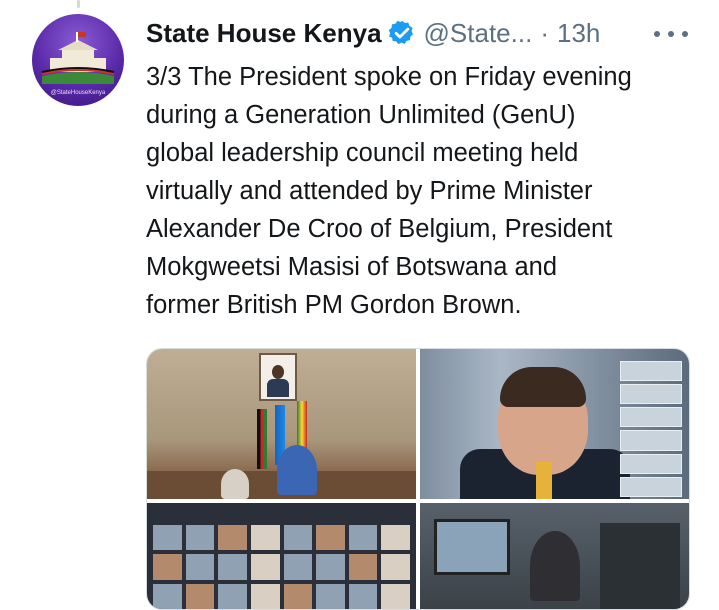  Describe the element at coordinates (543, 387) in the screenshot. I see `speaker-hair` at that location.